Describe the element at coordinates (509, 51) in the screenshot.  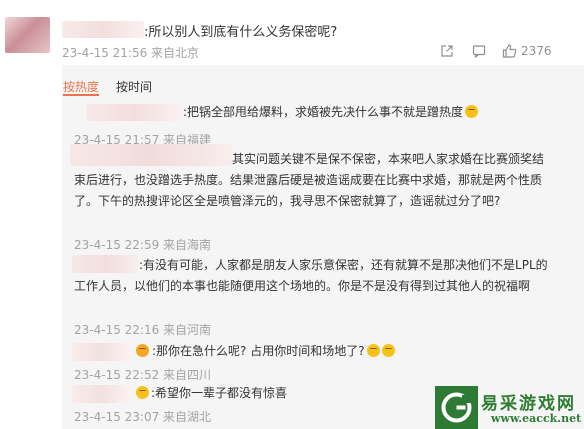
I see `like-icon` at that location.